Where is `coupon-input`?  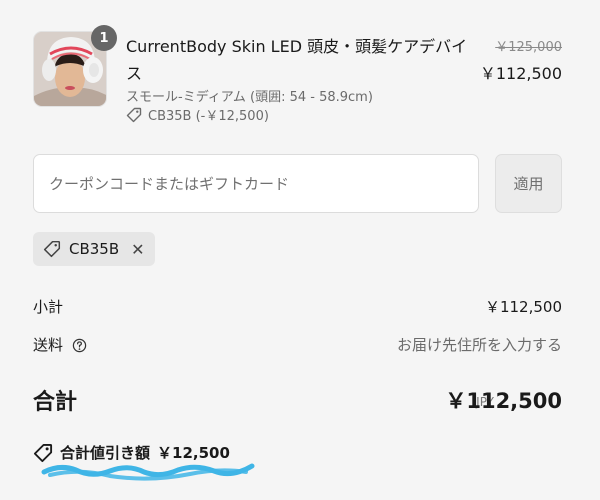
coupon-input is located at coordinates (256, 183).